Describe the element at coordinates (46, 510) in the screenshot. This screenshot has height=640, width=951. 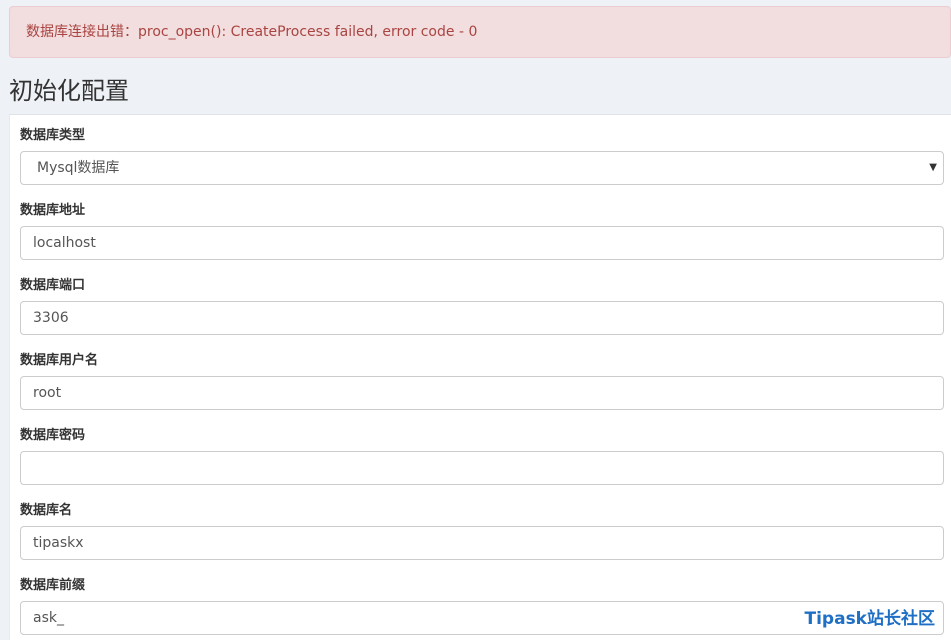
I see `db-name-label: 数据库名` at that location.